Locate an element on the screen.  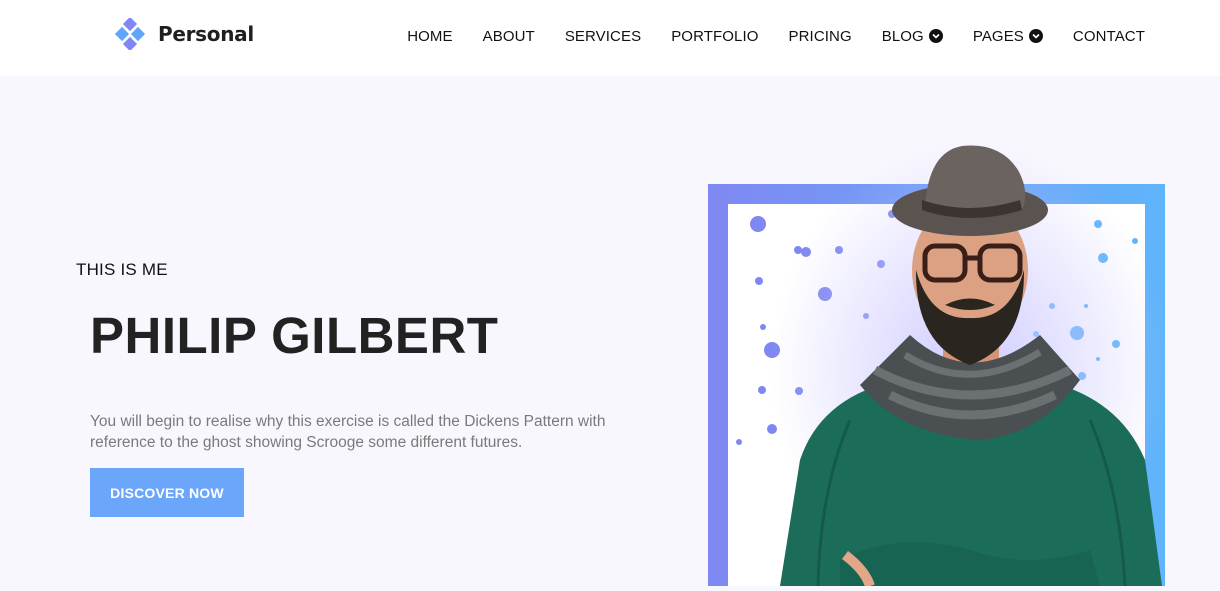
nav-portfolio-label: PORTFOLIO is located at coordinates (715, 36).